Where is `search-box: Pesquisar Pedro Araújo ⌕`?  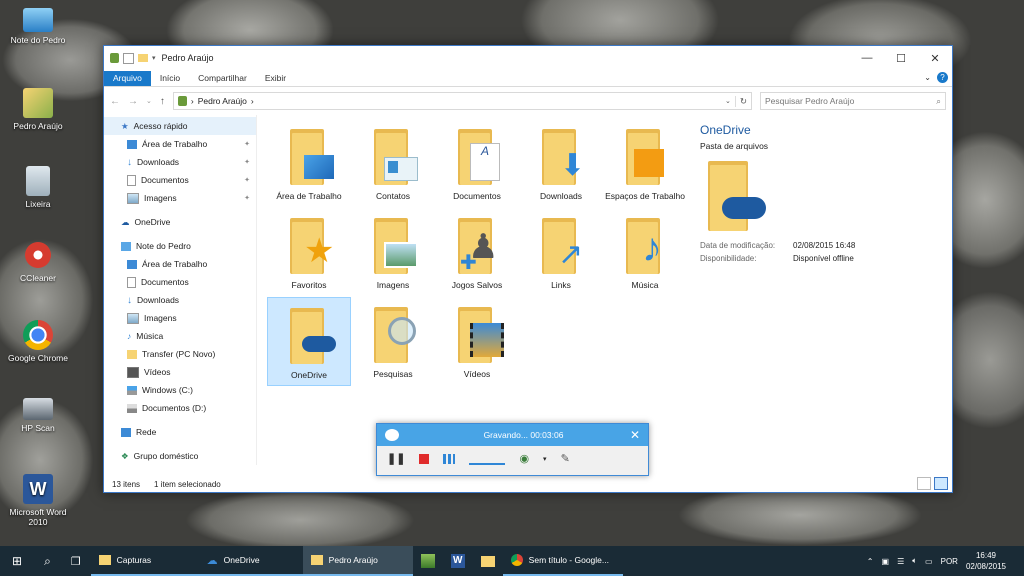
search-box: Pesquisar Pedro Araújo ⌕ is located at coordinates (853, 101).